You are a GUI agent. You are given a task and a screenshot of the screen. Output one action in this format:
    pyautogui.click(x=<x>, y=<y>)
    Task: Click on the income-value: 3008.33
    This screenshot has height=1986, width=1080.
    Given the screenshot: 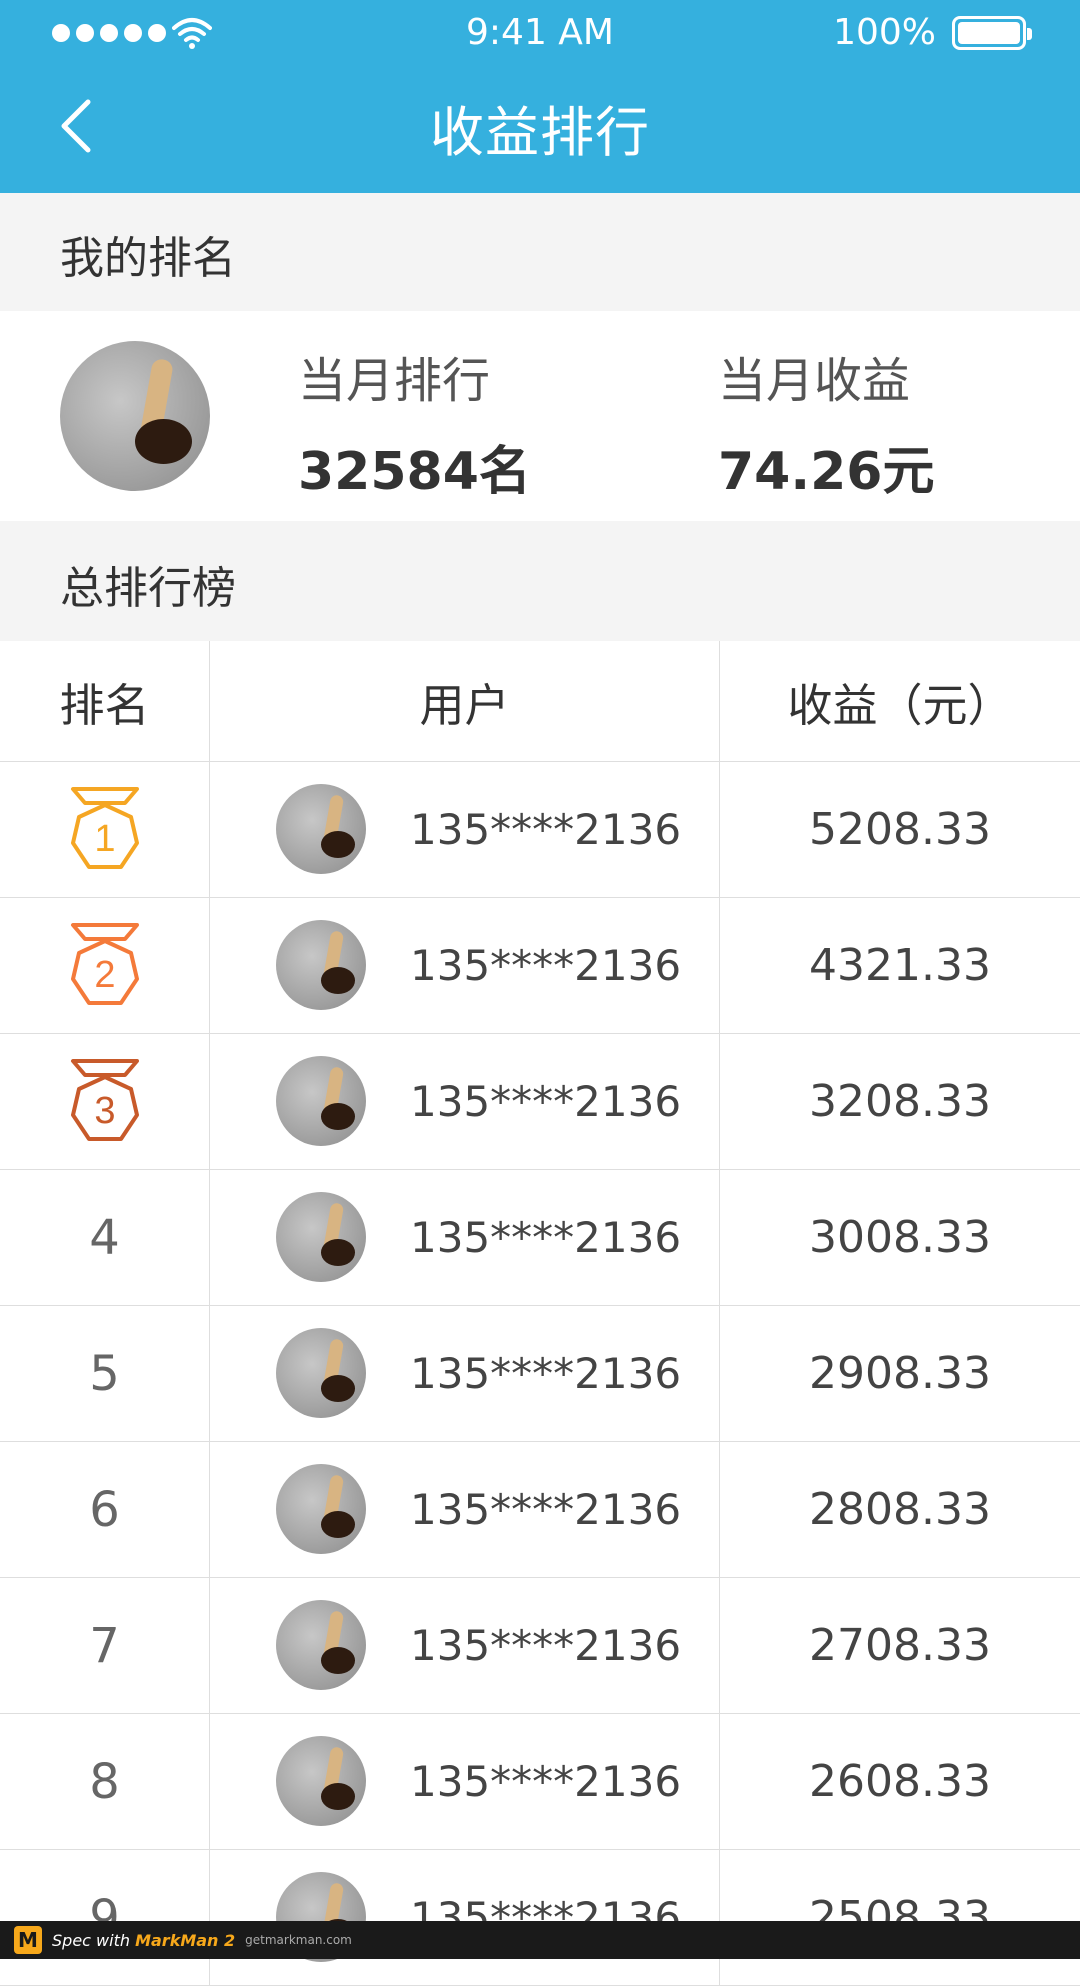 What is the action you would take?
    pyautogui.click(x=900, y=1237)
    